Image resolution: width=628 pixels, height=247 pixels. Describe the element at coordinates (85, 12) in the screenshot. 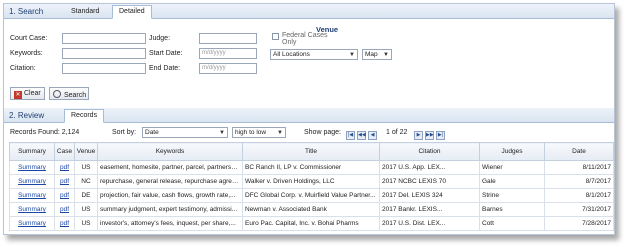

I see `tab-standard: Standard` at that location.